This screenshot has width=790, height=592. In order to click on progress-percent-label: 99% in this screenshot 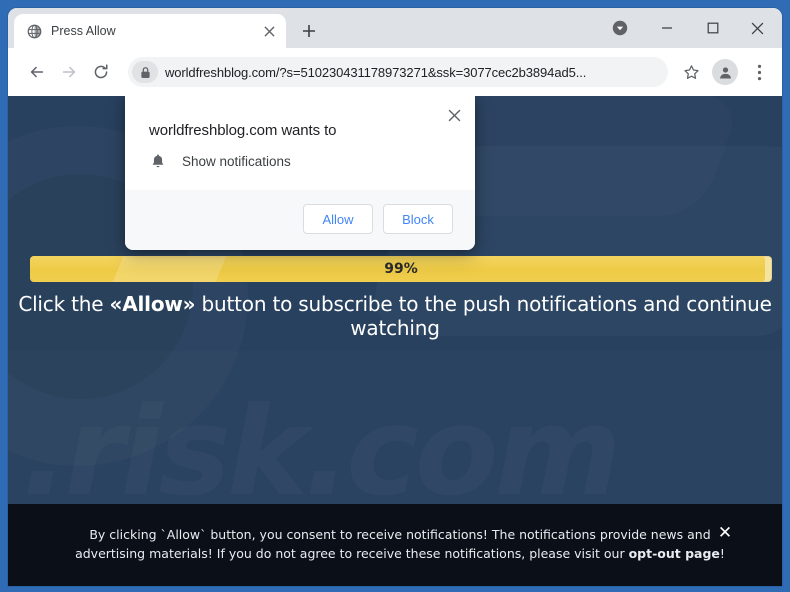, I will do `click(401, 269)`.